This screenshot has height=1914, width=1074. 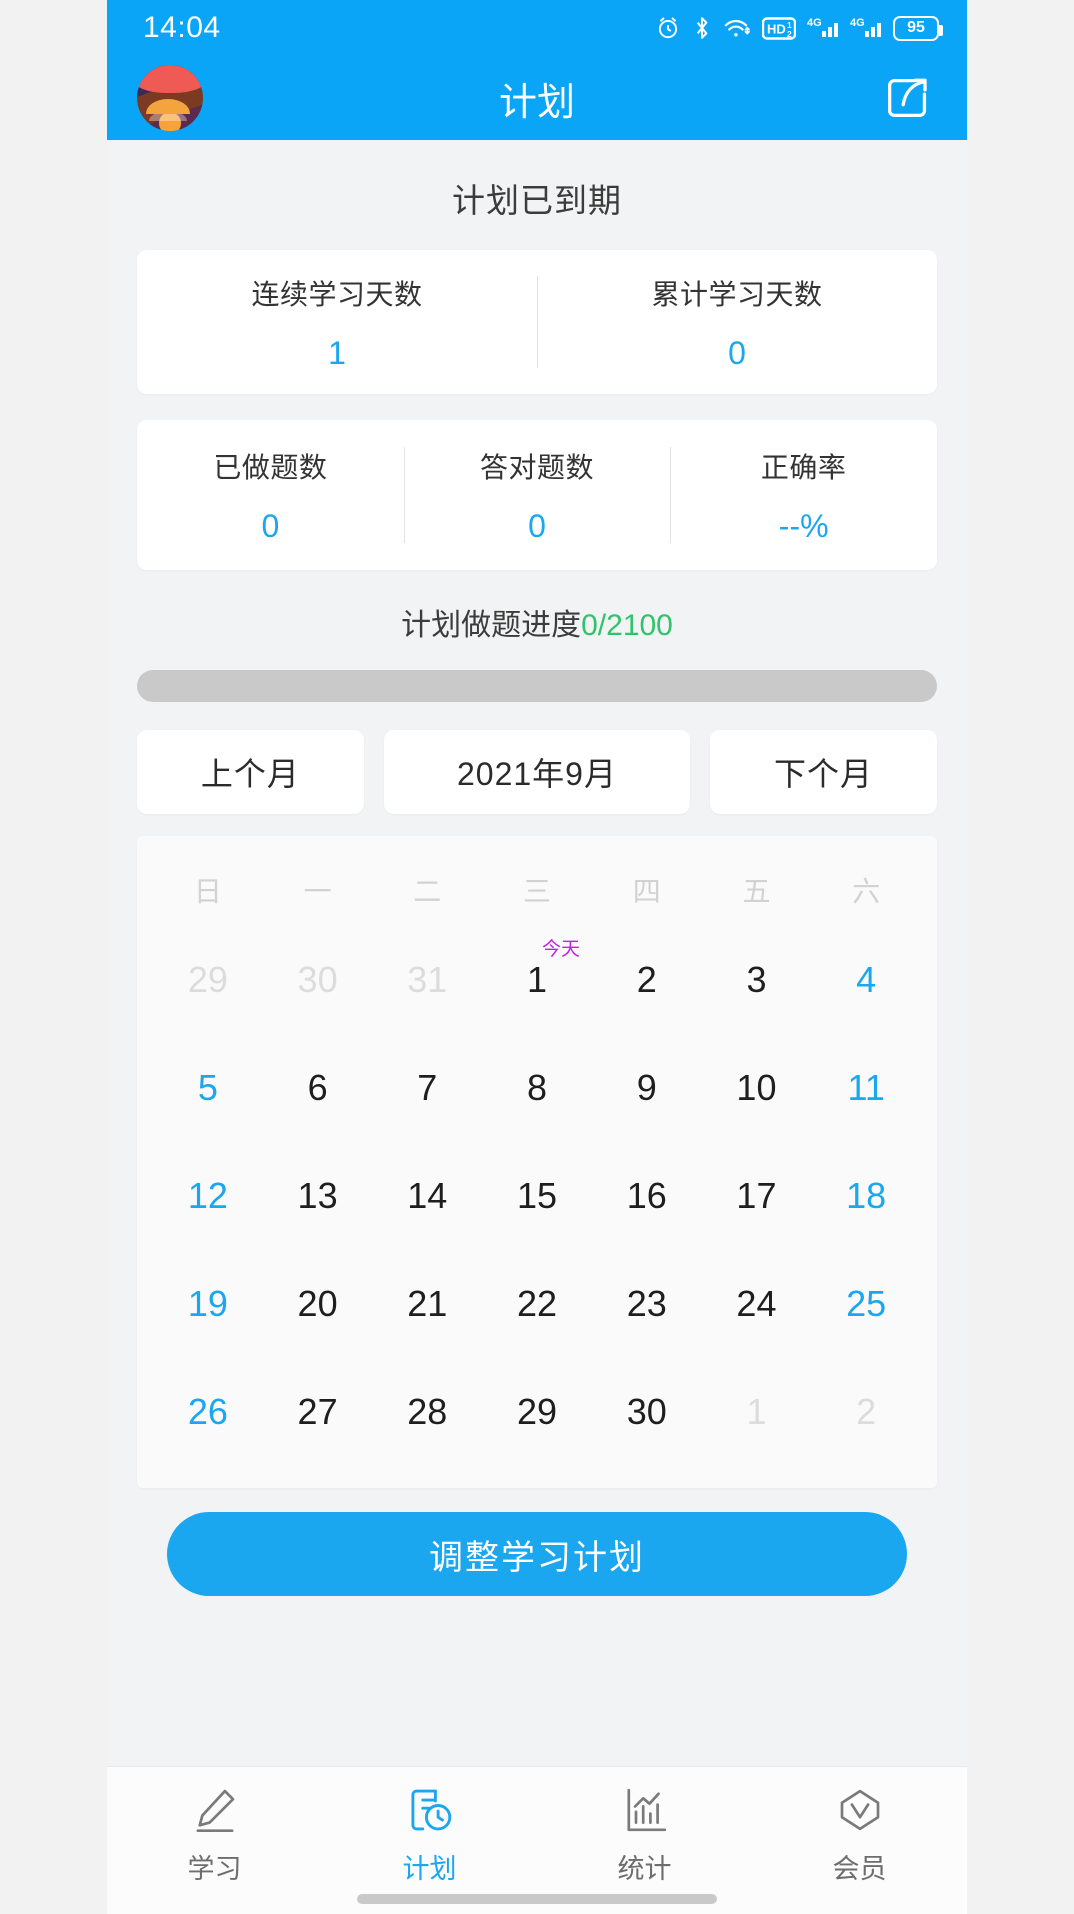 What do you see at coordinates (427, 979) in the screenshot?
I see `calendar-day-number: 31` at bounding box center [427, 979].